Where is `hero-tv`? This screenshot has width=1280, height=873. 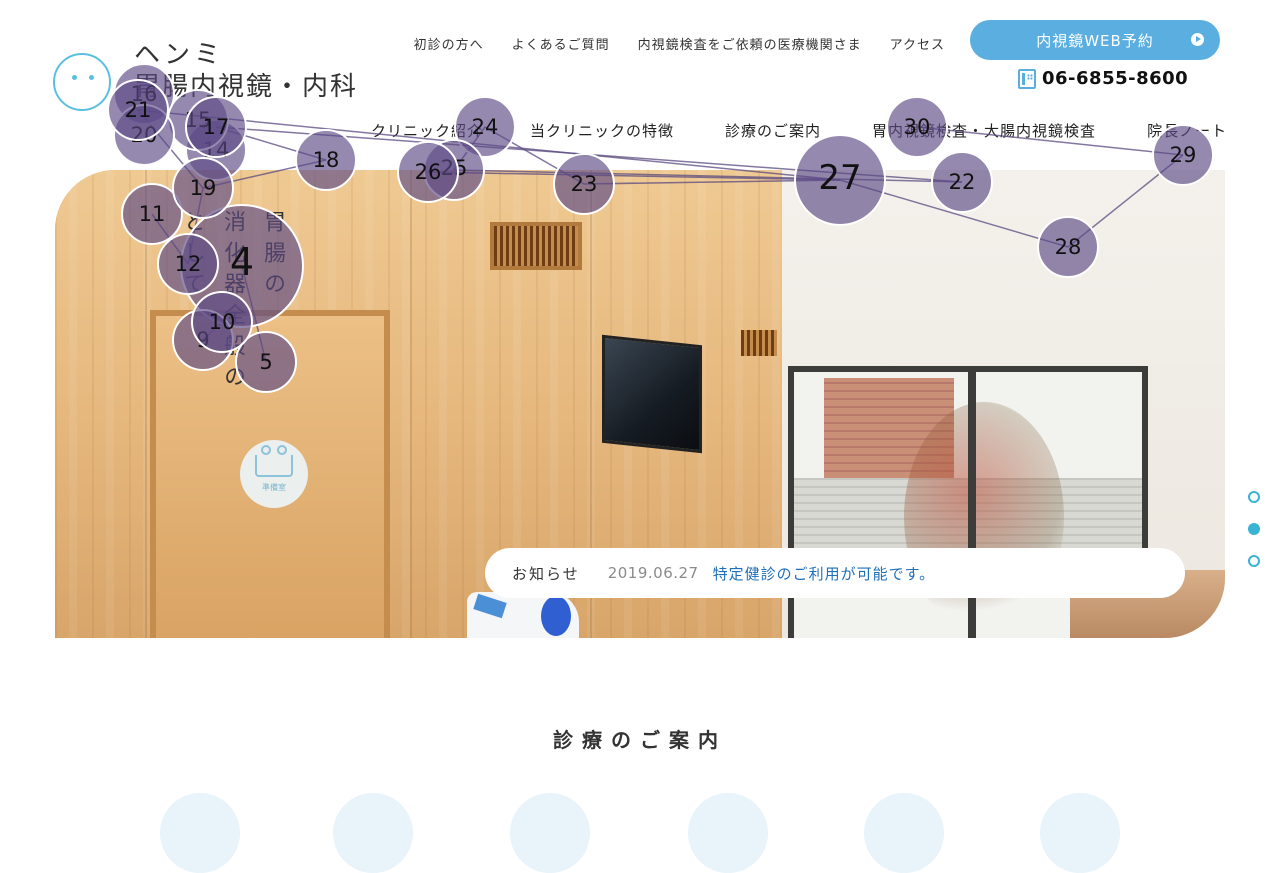
hero-tv is located at coordinates (652, 394).